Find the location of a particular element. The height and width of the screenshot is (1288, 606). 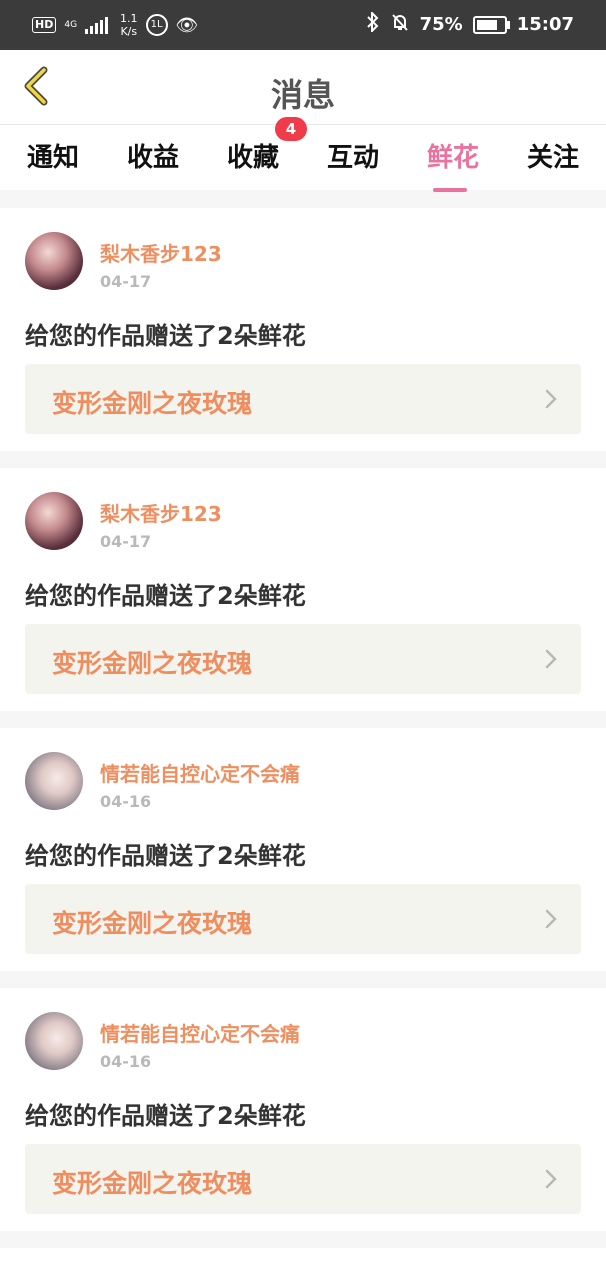

tab-follow: 关注 is located at coordinates (553, 155).